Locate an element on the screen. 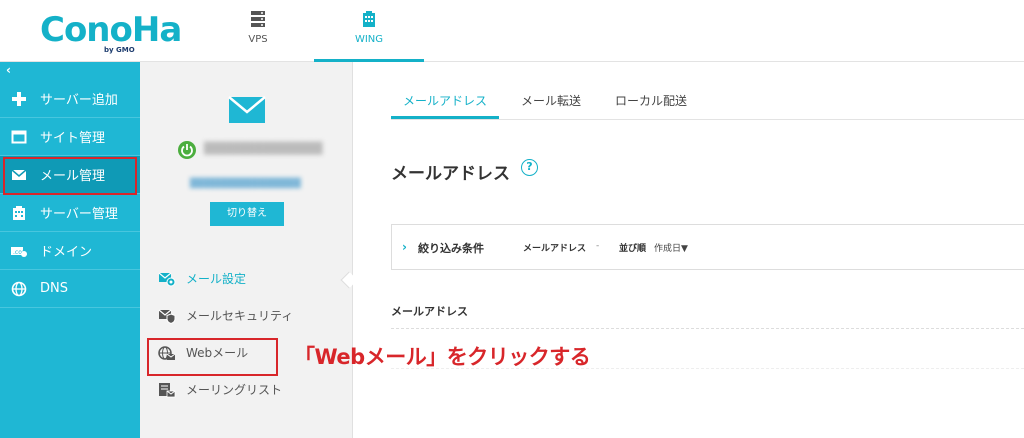 The width and height of the screenshot is (1024, 438). sidebar-item-label: DNS is located at coordinates (54, 288).